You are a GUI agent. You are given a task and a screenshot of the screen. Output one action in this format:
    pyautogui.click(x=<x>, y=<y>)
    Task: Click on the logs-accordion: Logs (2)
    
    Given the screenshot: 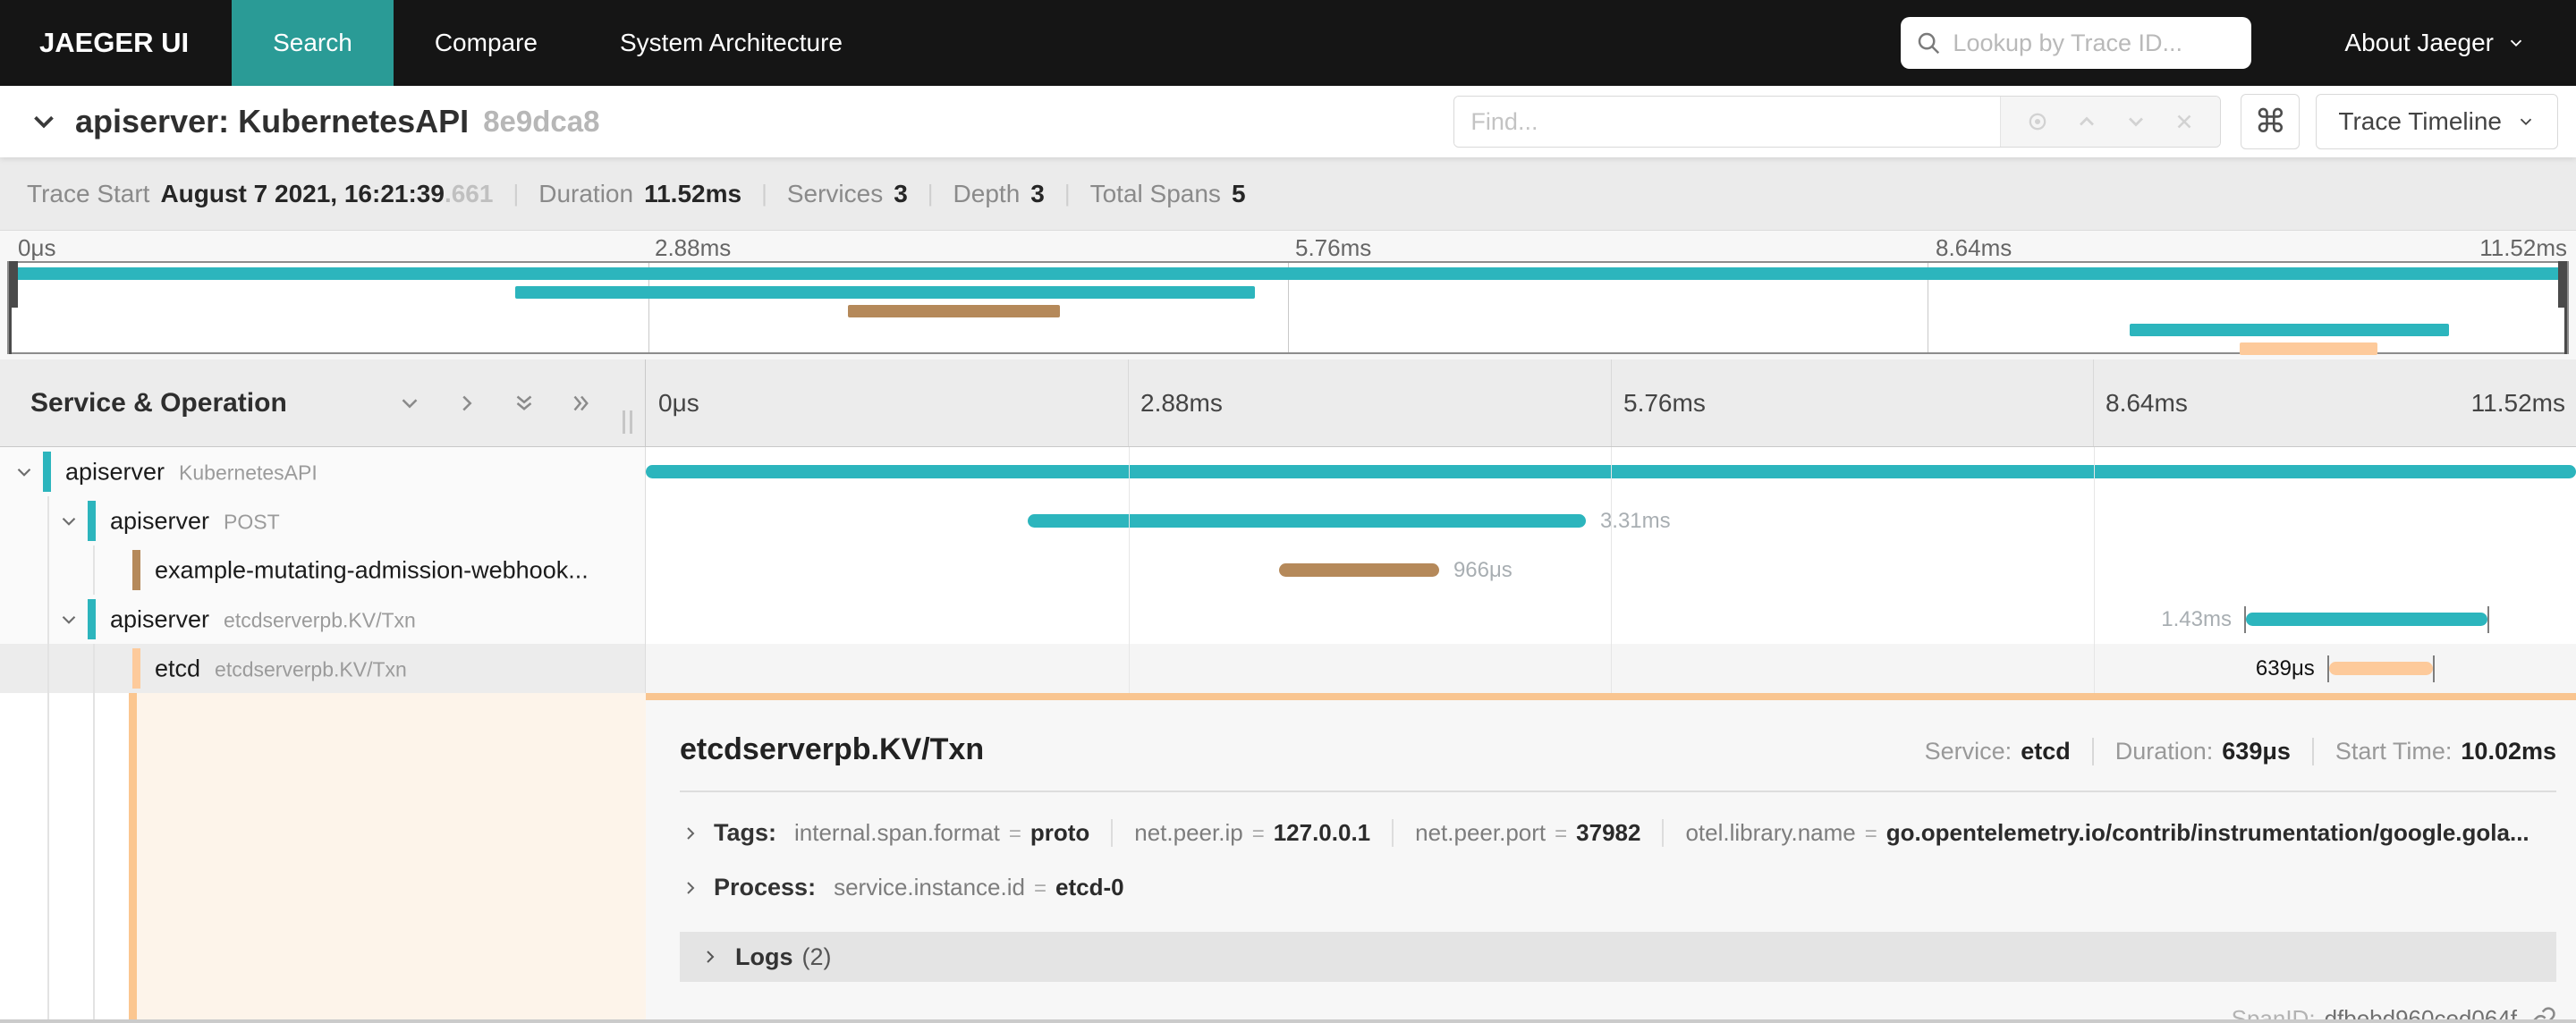 What is the action you would take?
    pyautogui.click(x=1618, y=957)
    